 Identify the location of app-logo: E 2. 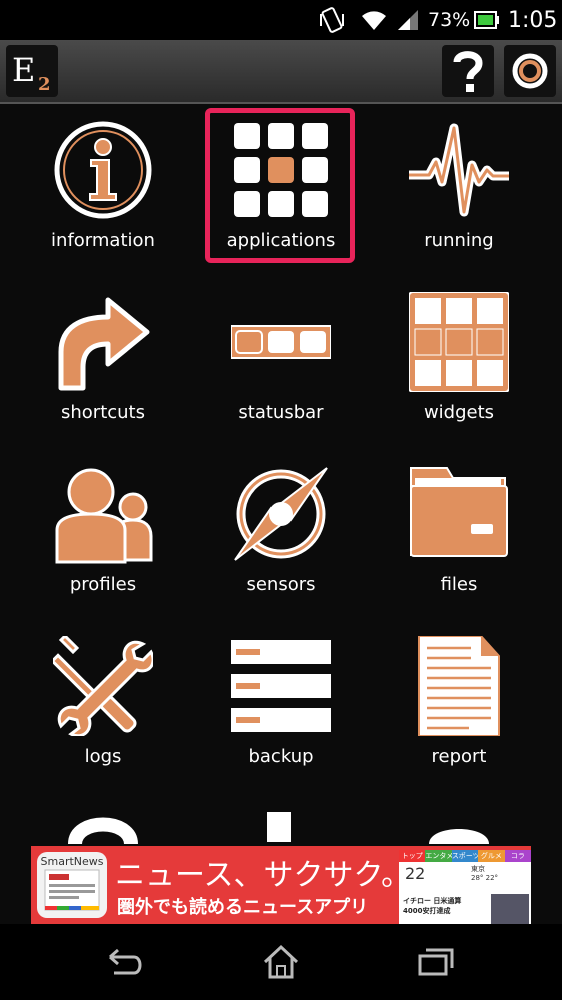
(32, 71).